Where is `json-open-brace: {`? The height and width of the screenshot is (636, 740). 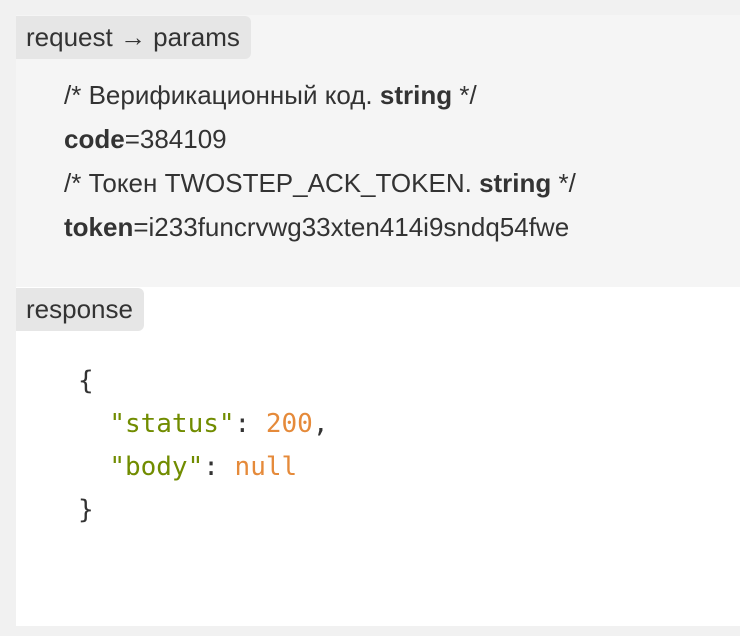
json-open-brace: { is located at coordinates (86, 381).